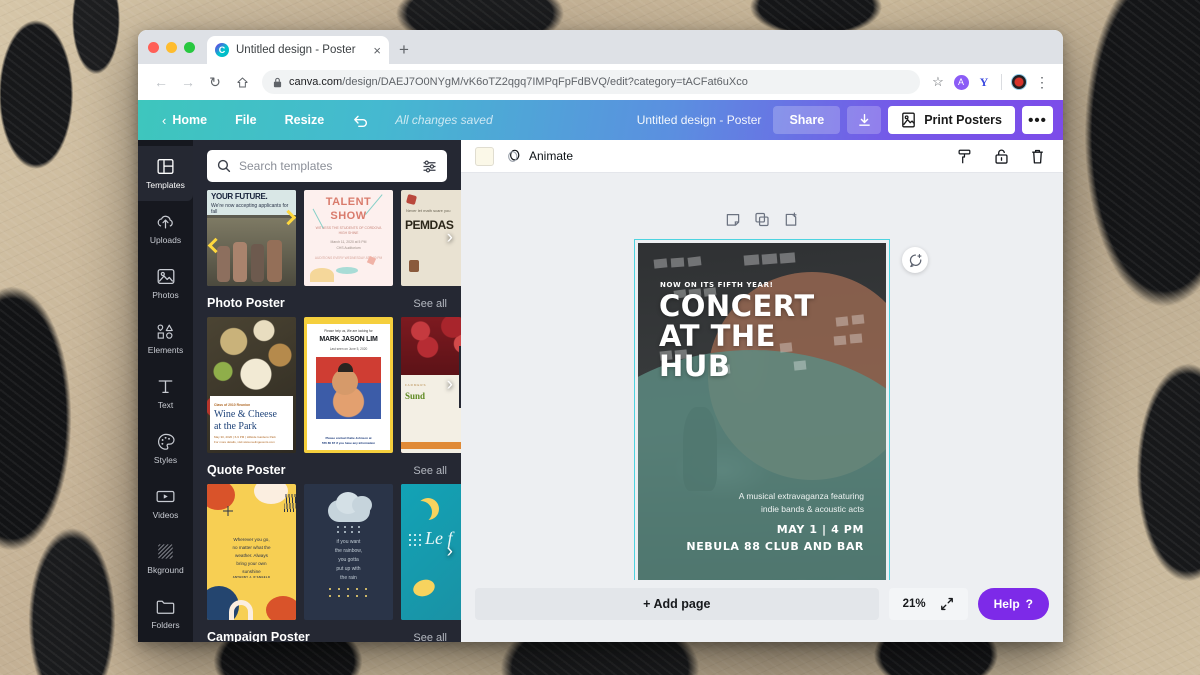  Describe the element at coordinates (171, 47) in the screenshot. I see `minimize-window-button` at that location.